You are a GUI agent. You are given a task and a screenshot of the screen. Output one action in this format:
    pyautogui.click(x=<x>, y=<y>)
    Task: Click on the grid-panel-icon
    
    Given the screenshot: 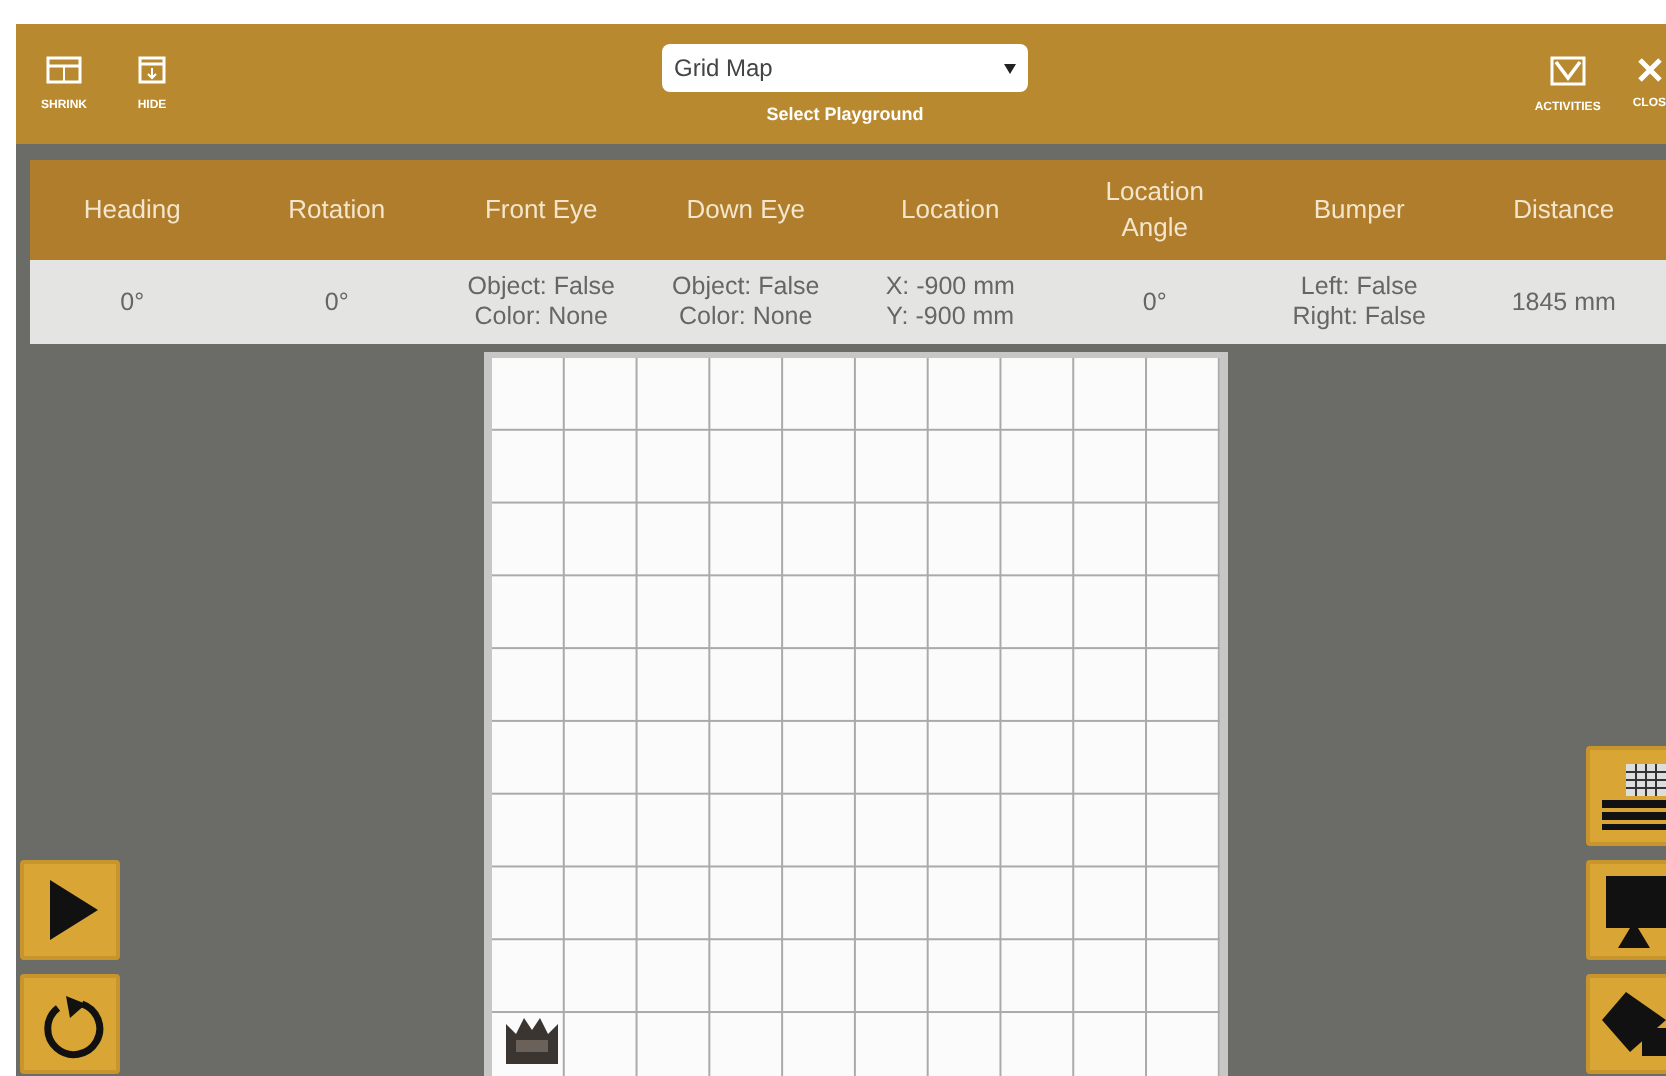 What is the action you would take?
    pyautogui.click(x=1632, y=796)
    